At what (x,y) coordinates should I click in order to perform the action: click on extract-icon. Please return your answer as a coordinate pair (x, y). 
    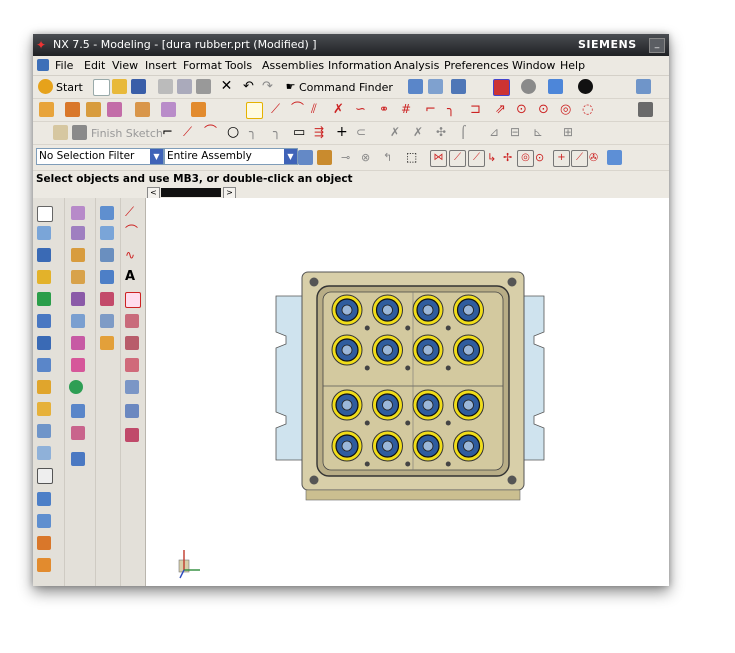
    Looking at the image, I should click on (78, 321).